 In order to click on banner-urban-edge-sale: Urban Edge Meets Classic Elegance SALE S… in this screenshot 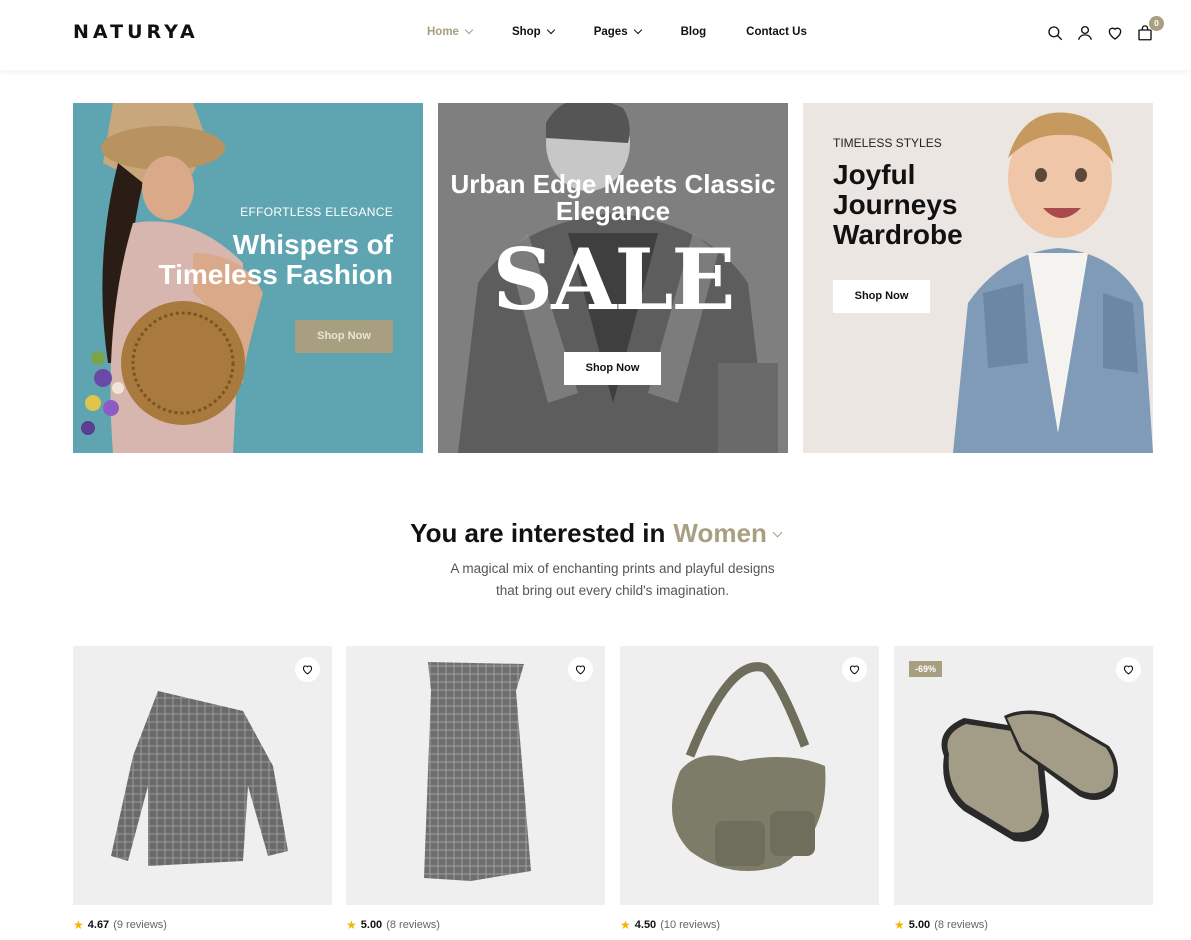, I will do `click(613, 278)`.